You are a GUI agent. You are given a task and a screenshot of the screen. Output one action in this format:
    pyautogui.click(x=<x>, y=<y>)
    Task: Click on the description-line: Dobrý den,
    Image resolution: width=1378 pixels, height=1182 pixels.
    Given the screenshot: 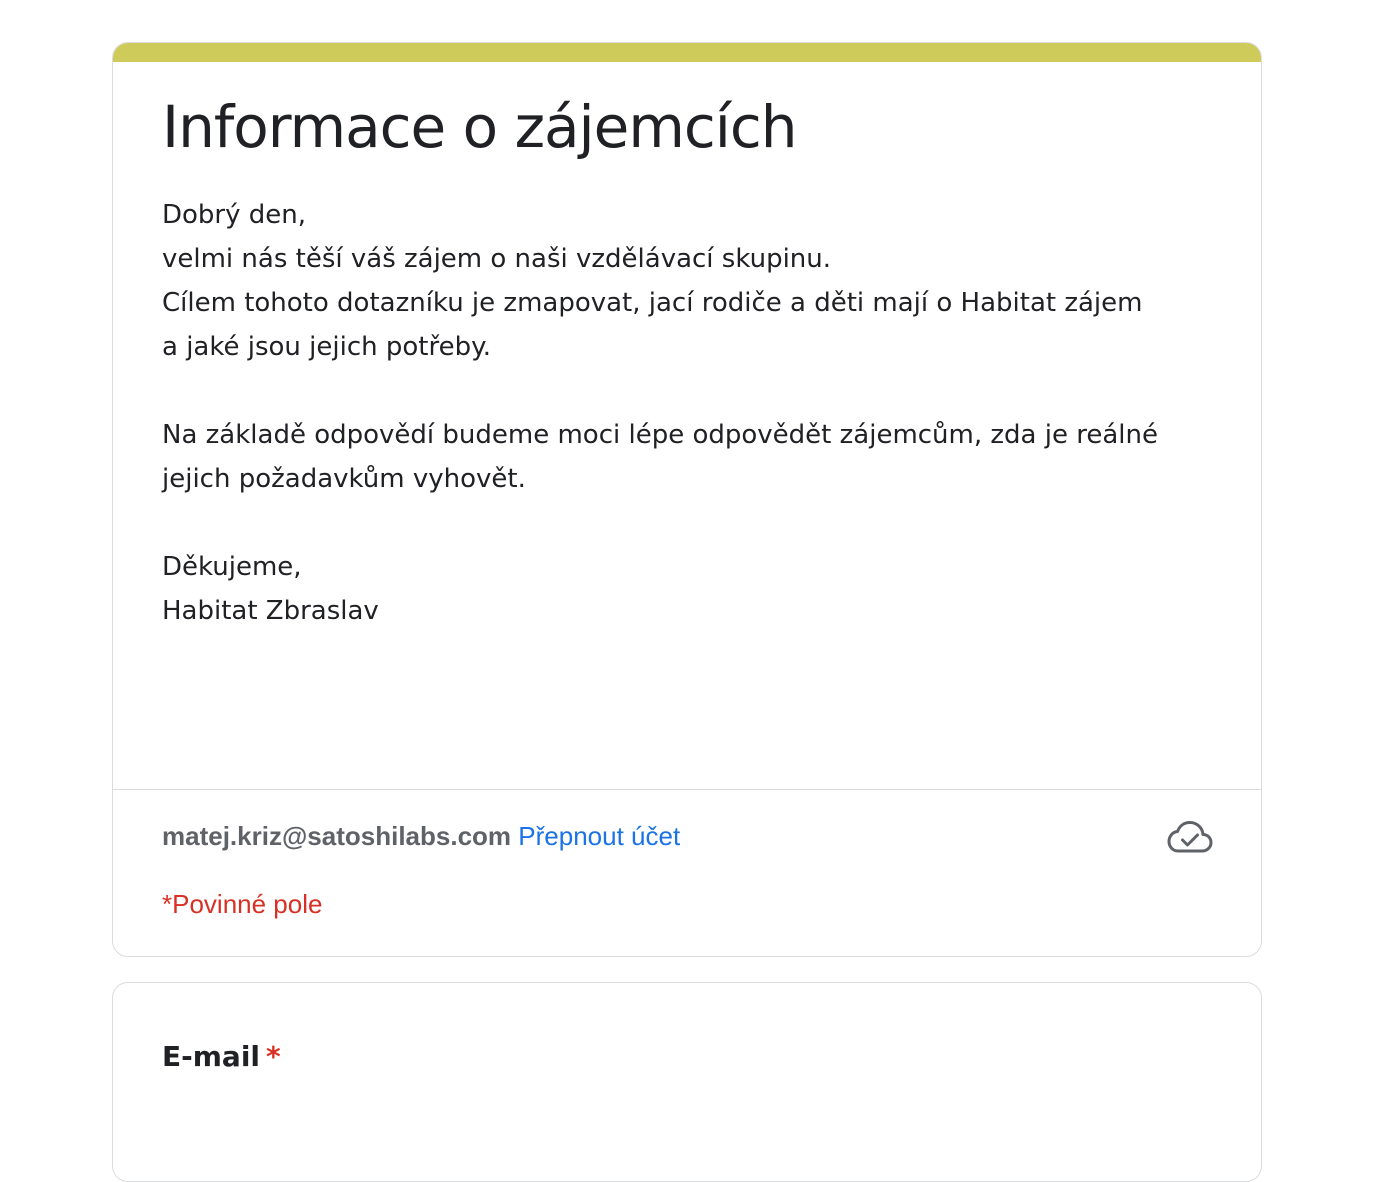 What is the action you would take?
    pyautogui.click(x=234, y=215)
    